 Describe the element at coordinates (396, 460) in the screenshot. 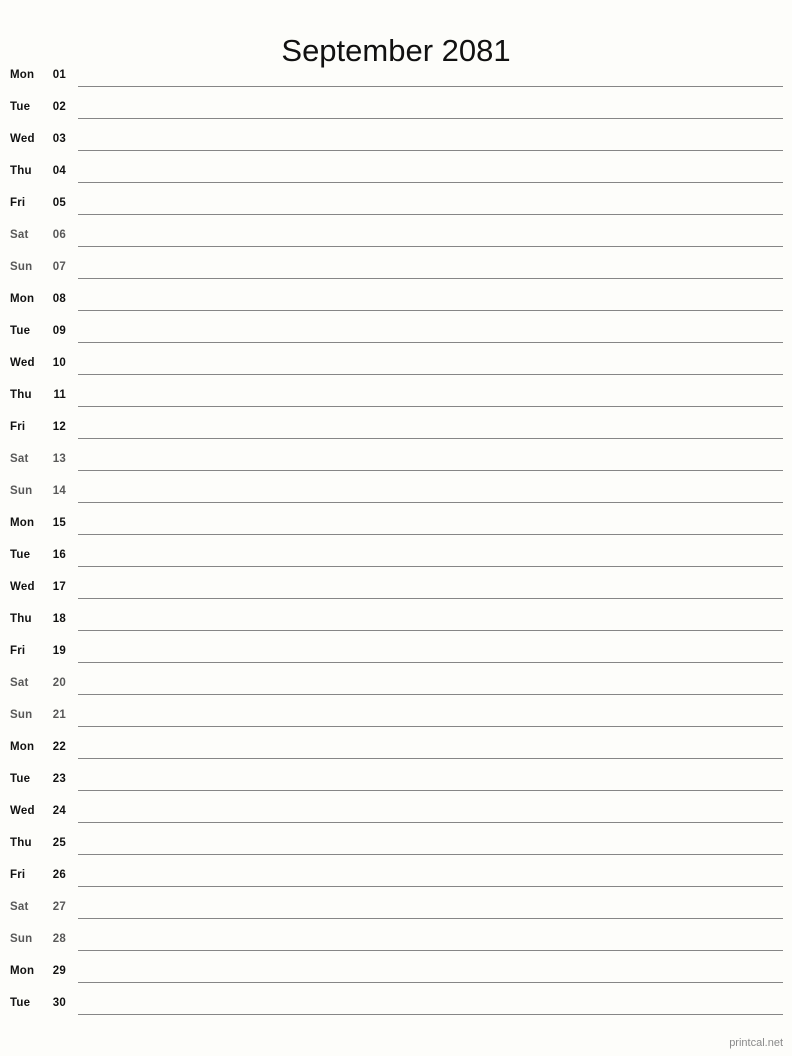

I see `table-row: Sat 13` at that location.